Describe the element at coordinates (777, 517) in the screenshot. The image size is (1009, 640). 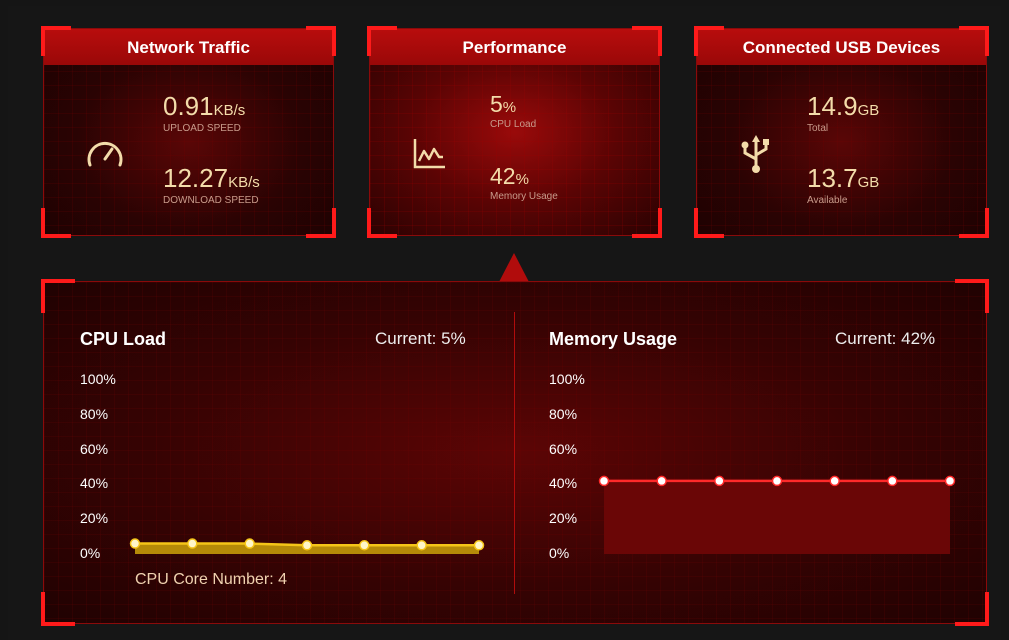
I see `memory-area` at that location.